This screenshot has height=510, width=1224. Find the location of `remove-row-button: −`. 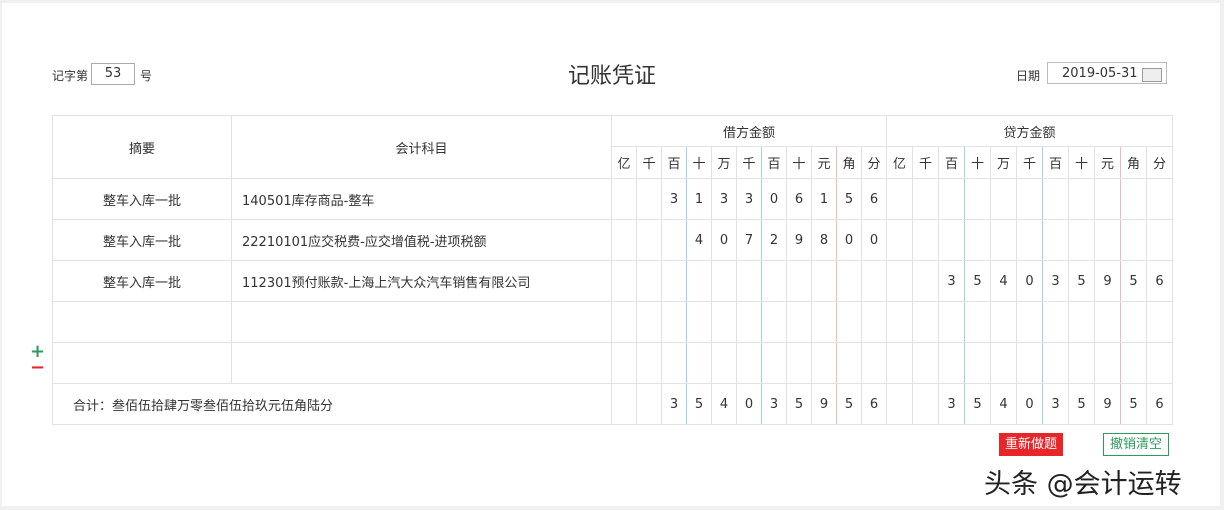

remove-row-button: − is located at coordinates (37, 367).